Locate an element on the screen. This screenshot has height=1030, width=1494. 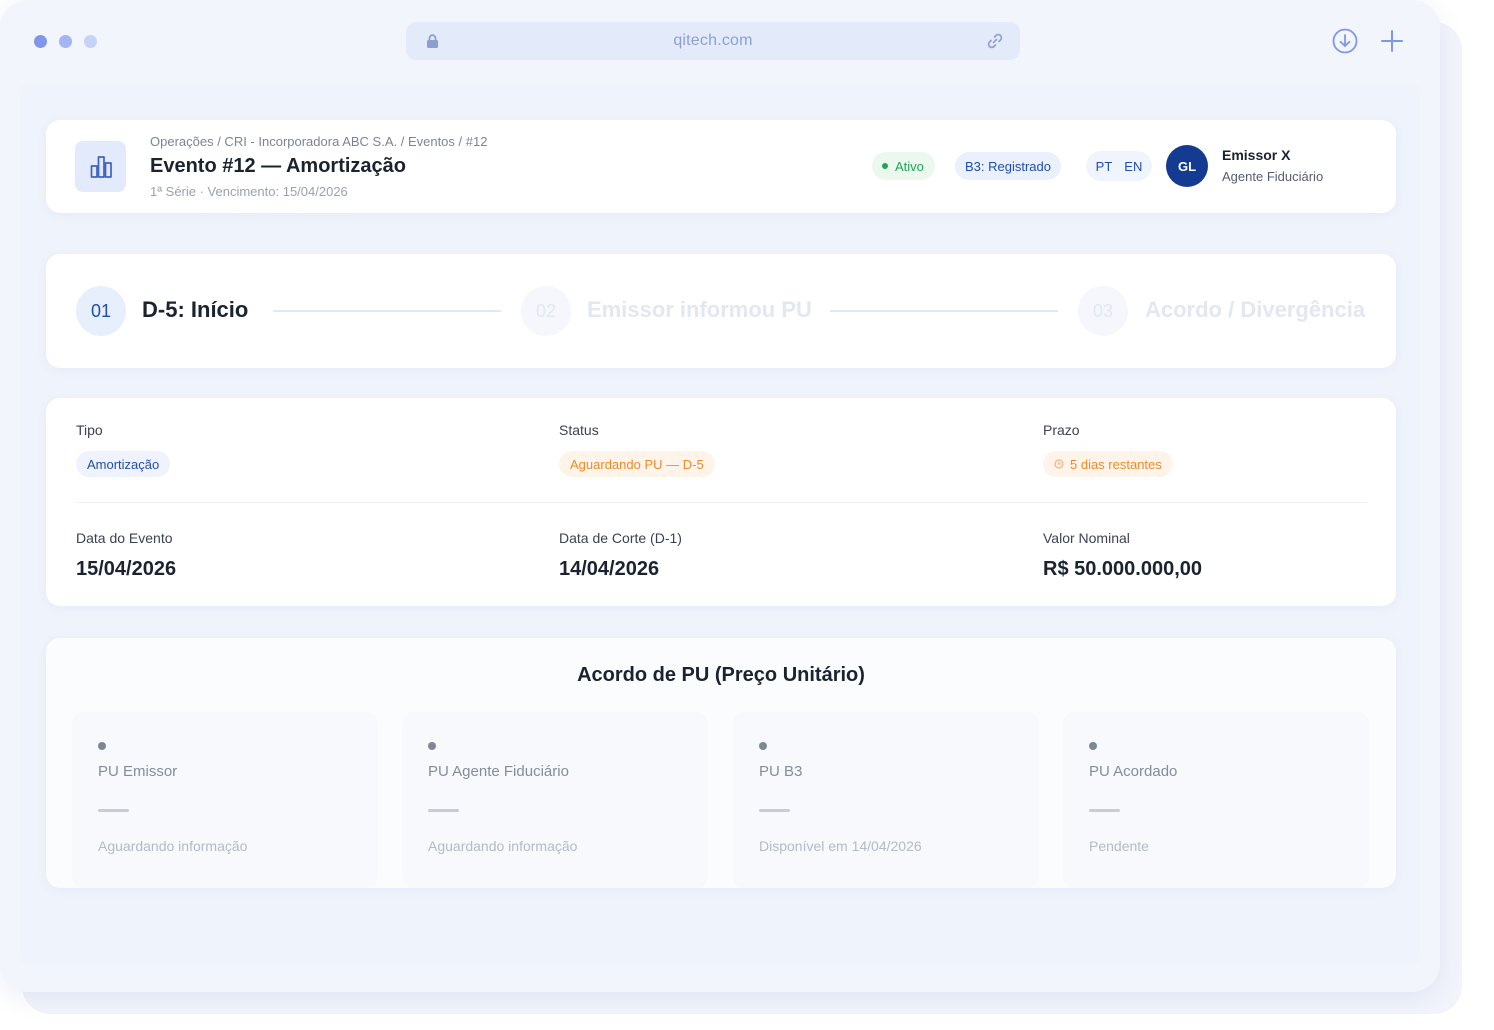
prazo-label: Prazo is located at coordinates (1061, 430).